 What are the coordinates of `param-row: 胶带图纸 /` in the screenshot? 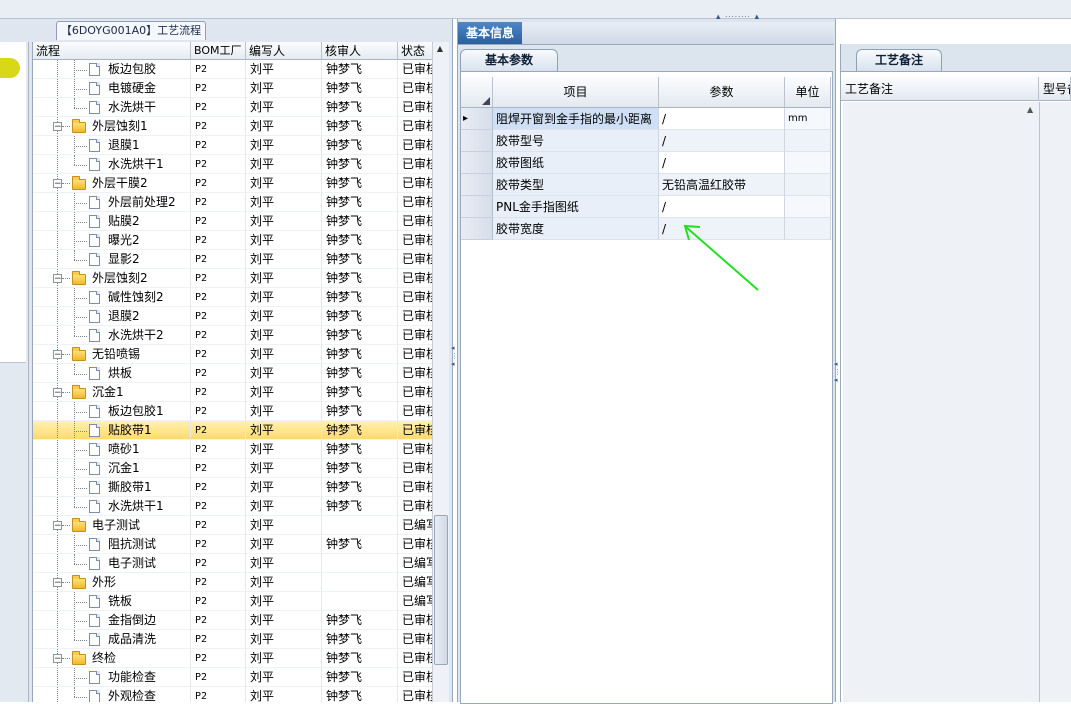 It's located at (646, 163).